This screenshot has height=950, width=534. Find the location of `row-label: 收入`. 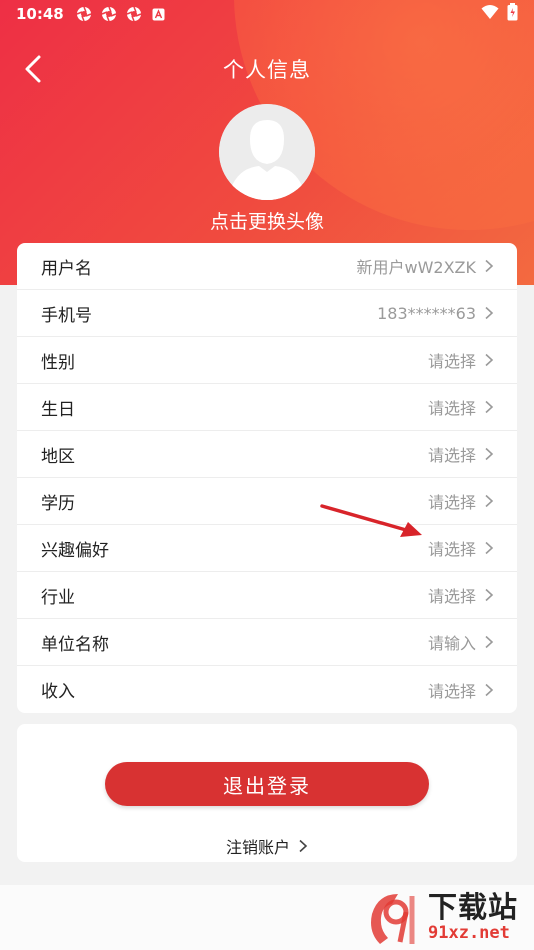

row-label: 收入 is located at coordinates (58, 692).